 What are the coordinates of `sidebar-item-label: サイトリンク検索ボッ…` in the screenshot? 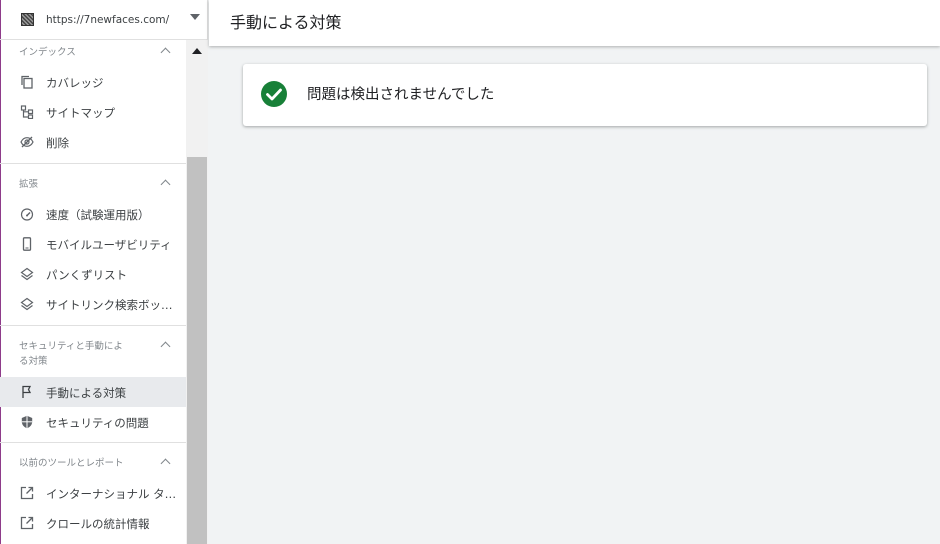 It's located at (109, 305).